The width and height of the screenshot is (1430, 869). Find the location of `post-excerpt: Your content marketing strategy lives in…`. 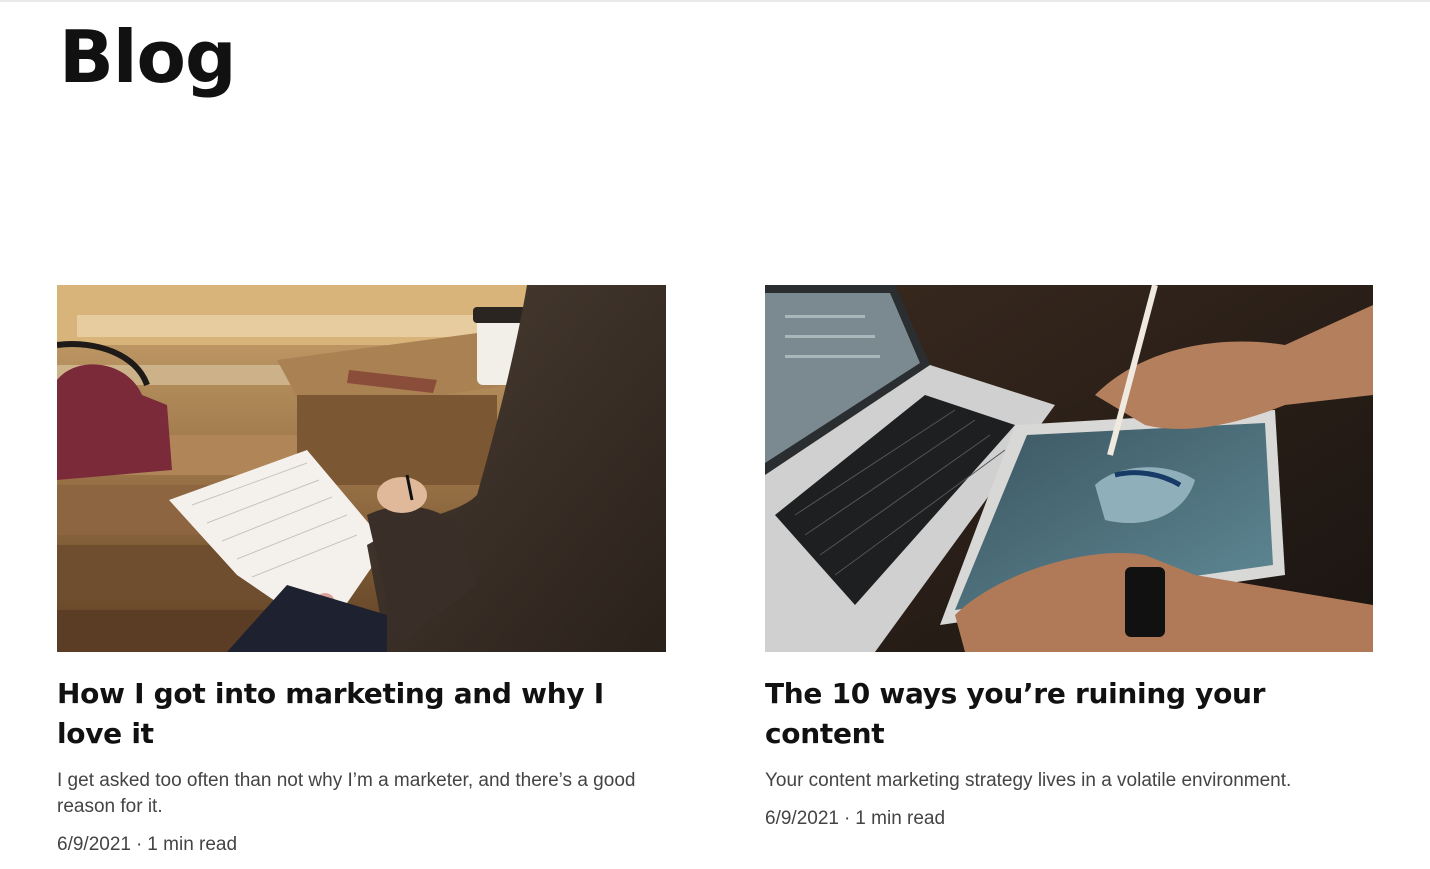

post-excerpt: Your content marketing strategy lives in… is located at coordinates (1028, 780).